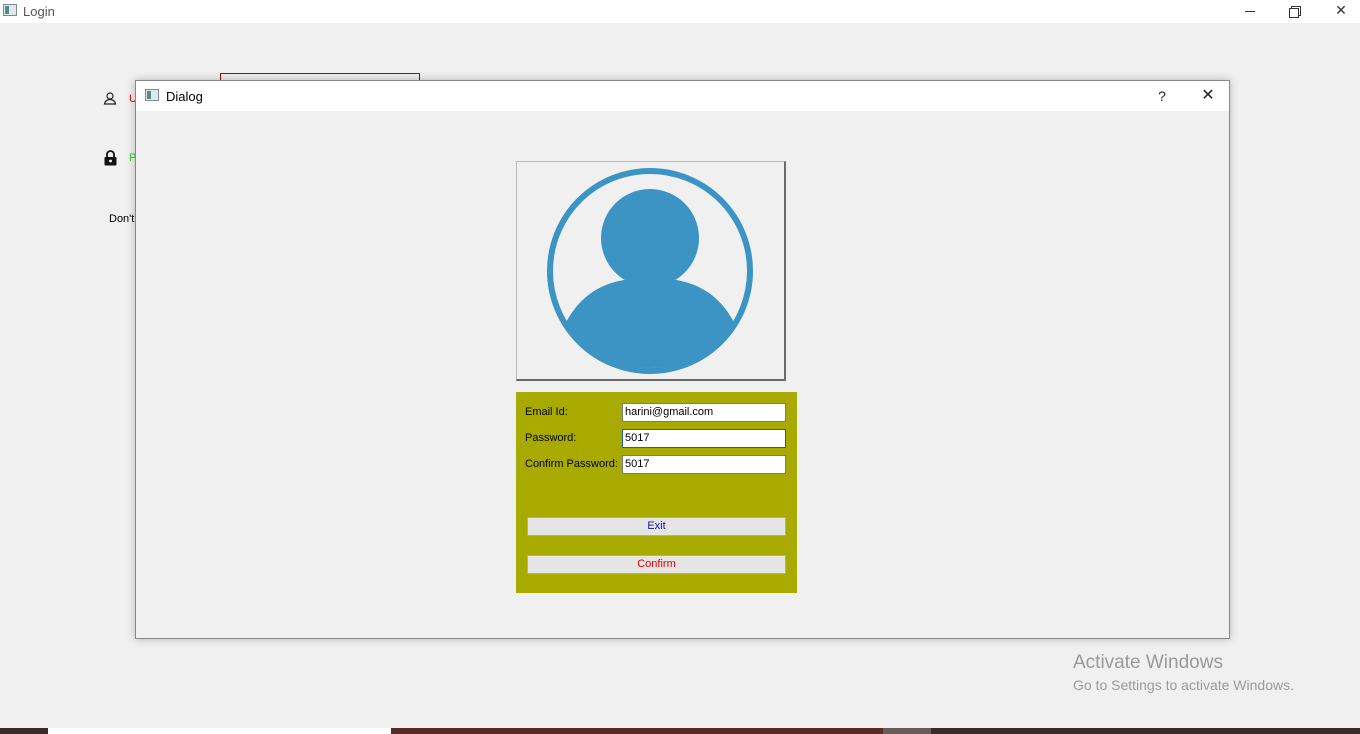 This screenshot has width=1360, height=734. What do you see at coordinates (907, 731) in the screenshot?
I see `taskbar-app-active` at bounding box center [907, 731].